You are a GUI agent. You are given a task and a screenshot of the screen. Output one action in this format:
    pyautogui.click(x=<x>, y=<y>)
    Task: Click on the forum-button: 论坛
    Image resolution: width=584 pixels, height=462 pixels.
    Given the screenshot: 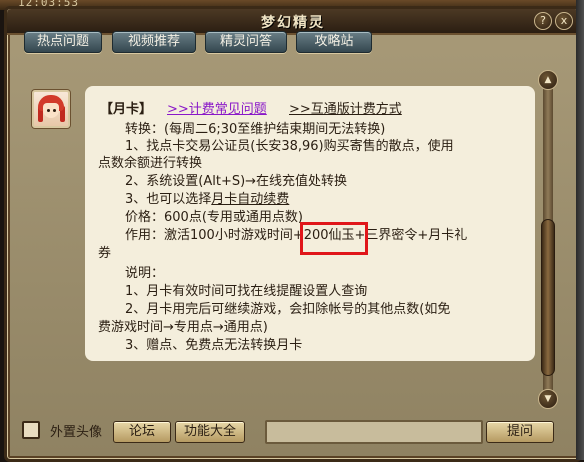 What is the action you would take?
    pyautogui.click(x=142, y=432)
    